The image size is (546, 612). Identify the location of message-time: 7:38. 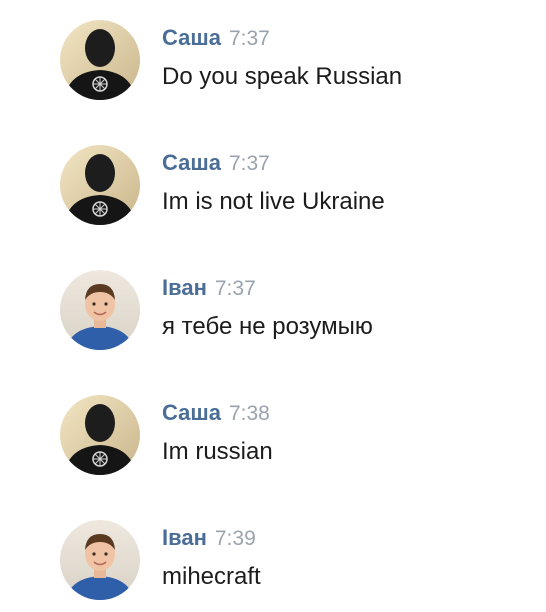
(249, 413).